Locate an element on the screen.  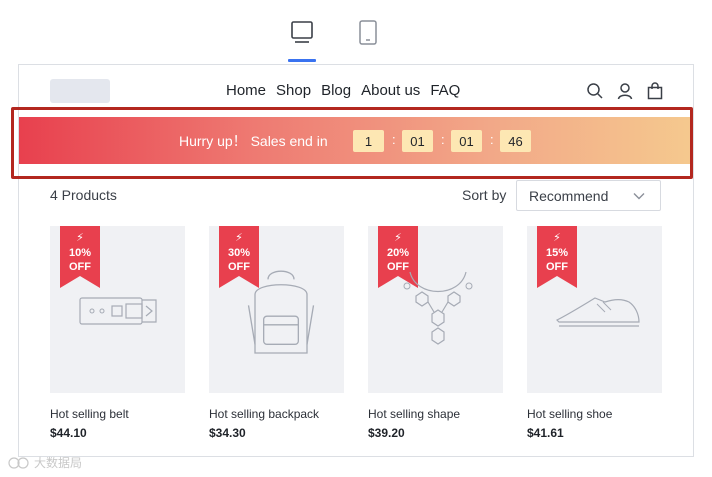
shoe-icon is located at coordinates (597, 312).